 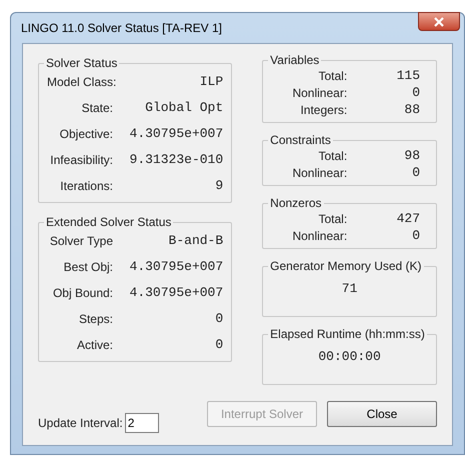 What do you see at coordinates (196, 241) in the screenshot?
I see `field-value: B-and-B` at bounding box center [196, 241].